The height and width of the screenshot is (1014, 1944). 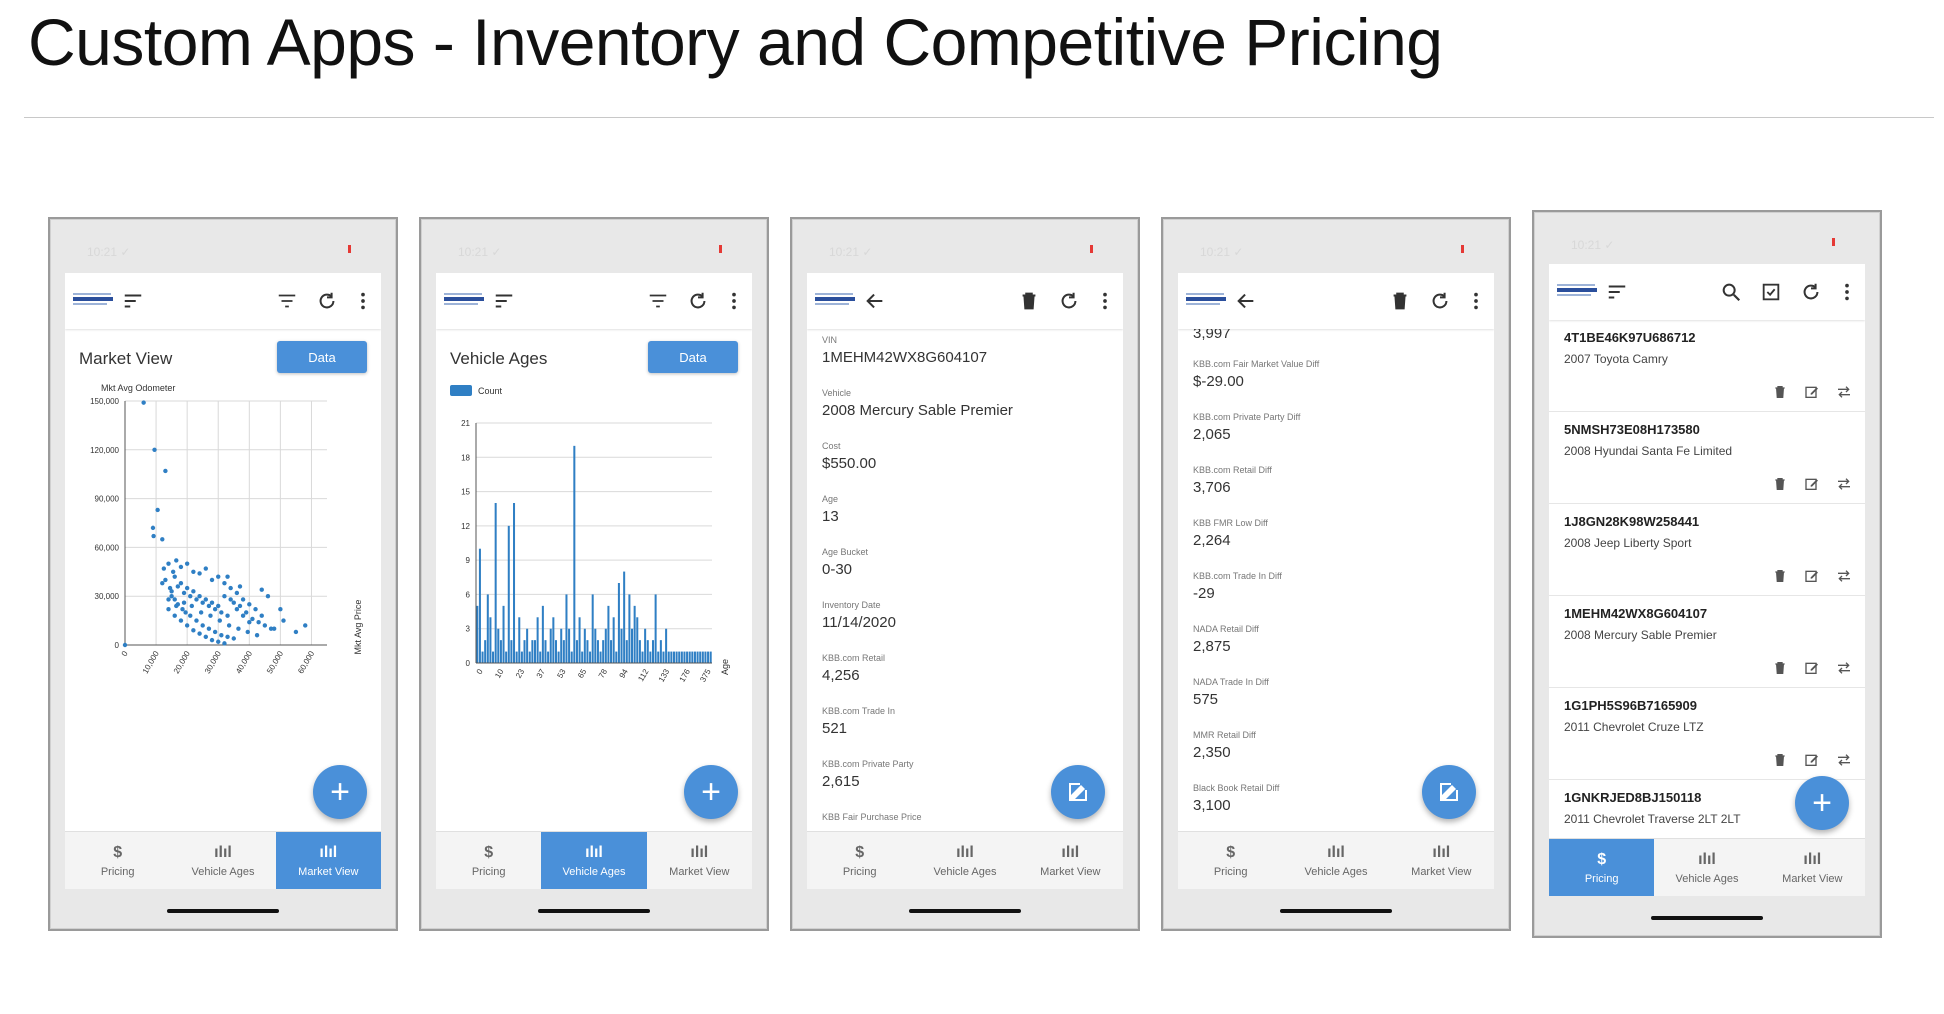 I want to click on detail-field: Age 13, so click(x=967, y=520).